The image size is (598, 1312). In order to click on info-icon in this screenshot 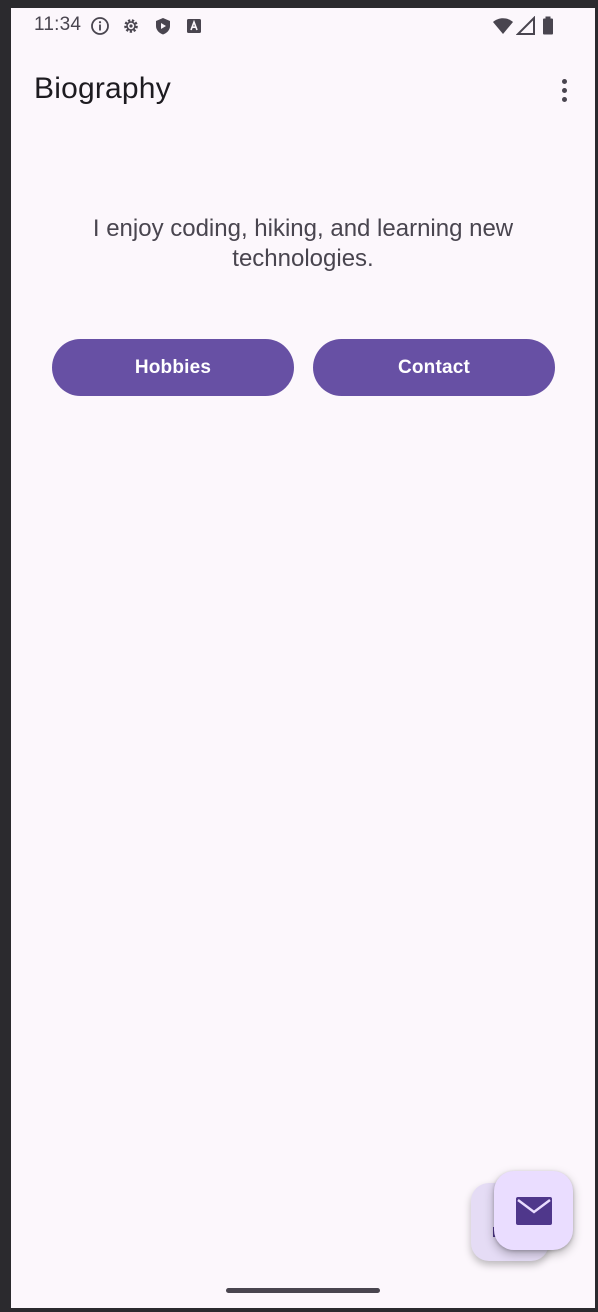, I will do `click(100, 26)`.